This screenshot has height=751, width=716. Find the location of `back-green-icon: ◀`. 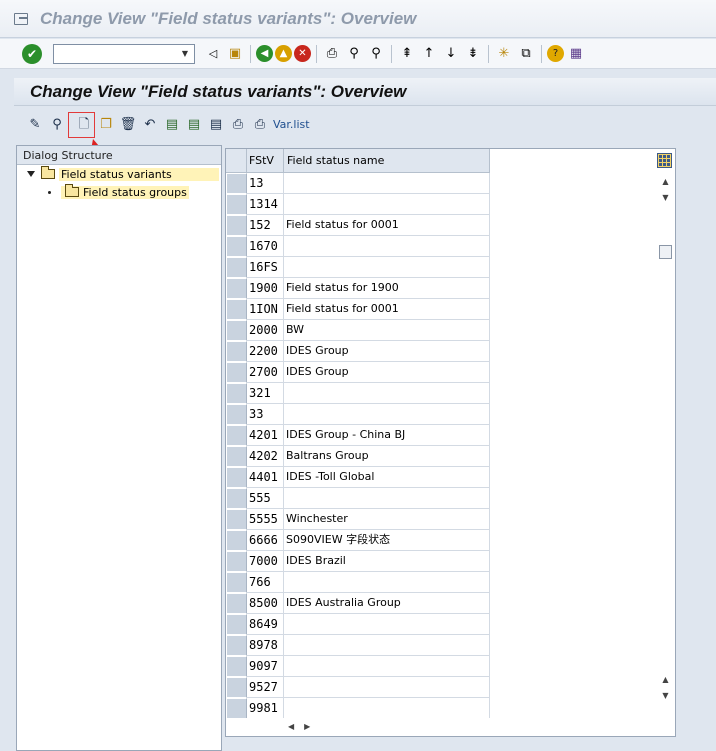

back-green-icon: ◀ is located at coordinates (264, 53).